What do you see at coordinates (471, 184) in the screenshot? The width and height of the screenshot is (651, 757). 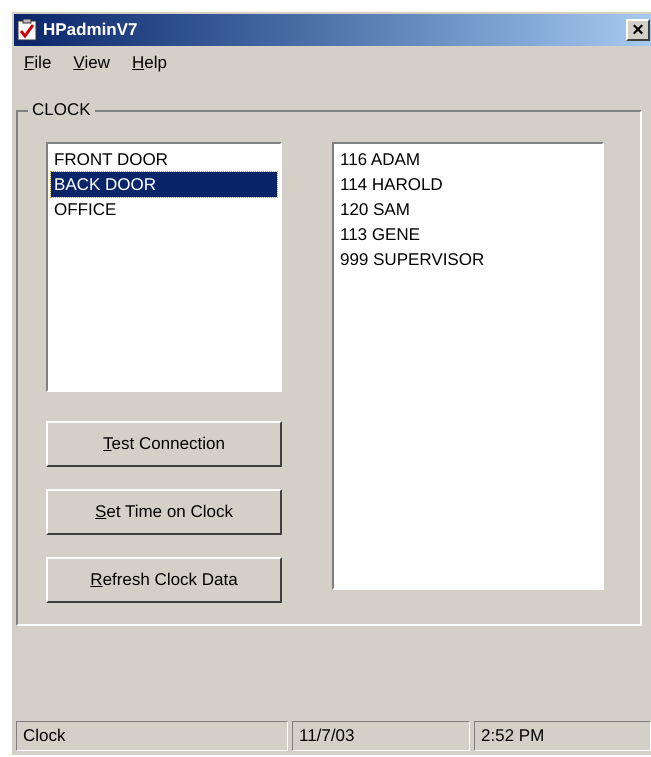 I see `employee-list-item: 114 HAROLD` at bounding box center [471, 184].